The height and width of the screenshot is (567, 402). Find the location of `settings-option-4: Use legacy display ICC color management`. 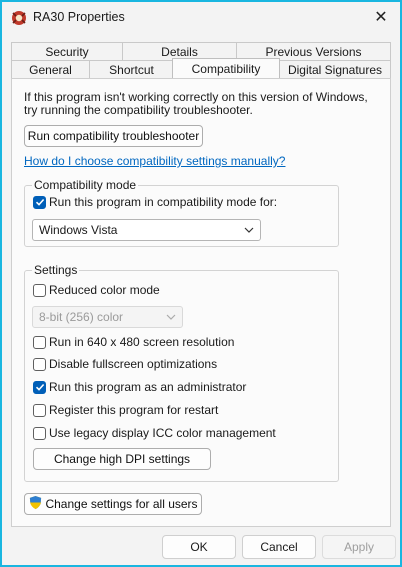

settings-option-4: Use legacy display ICC color management is located at coordinates (154, 433).